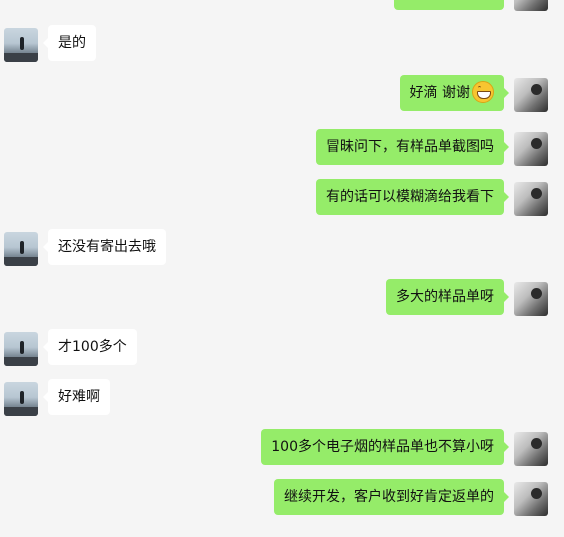 This screenshot has width=564, height=537. What do you see at coordinates (282, 7) in the screenshot?
I see `message-row` at bounding box center [282, 7].